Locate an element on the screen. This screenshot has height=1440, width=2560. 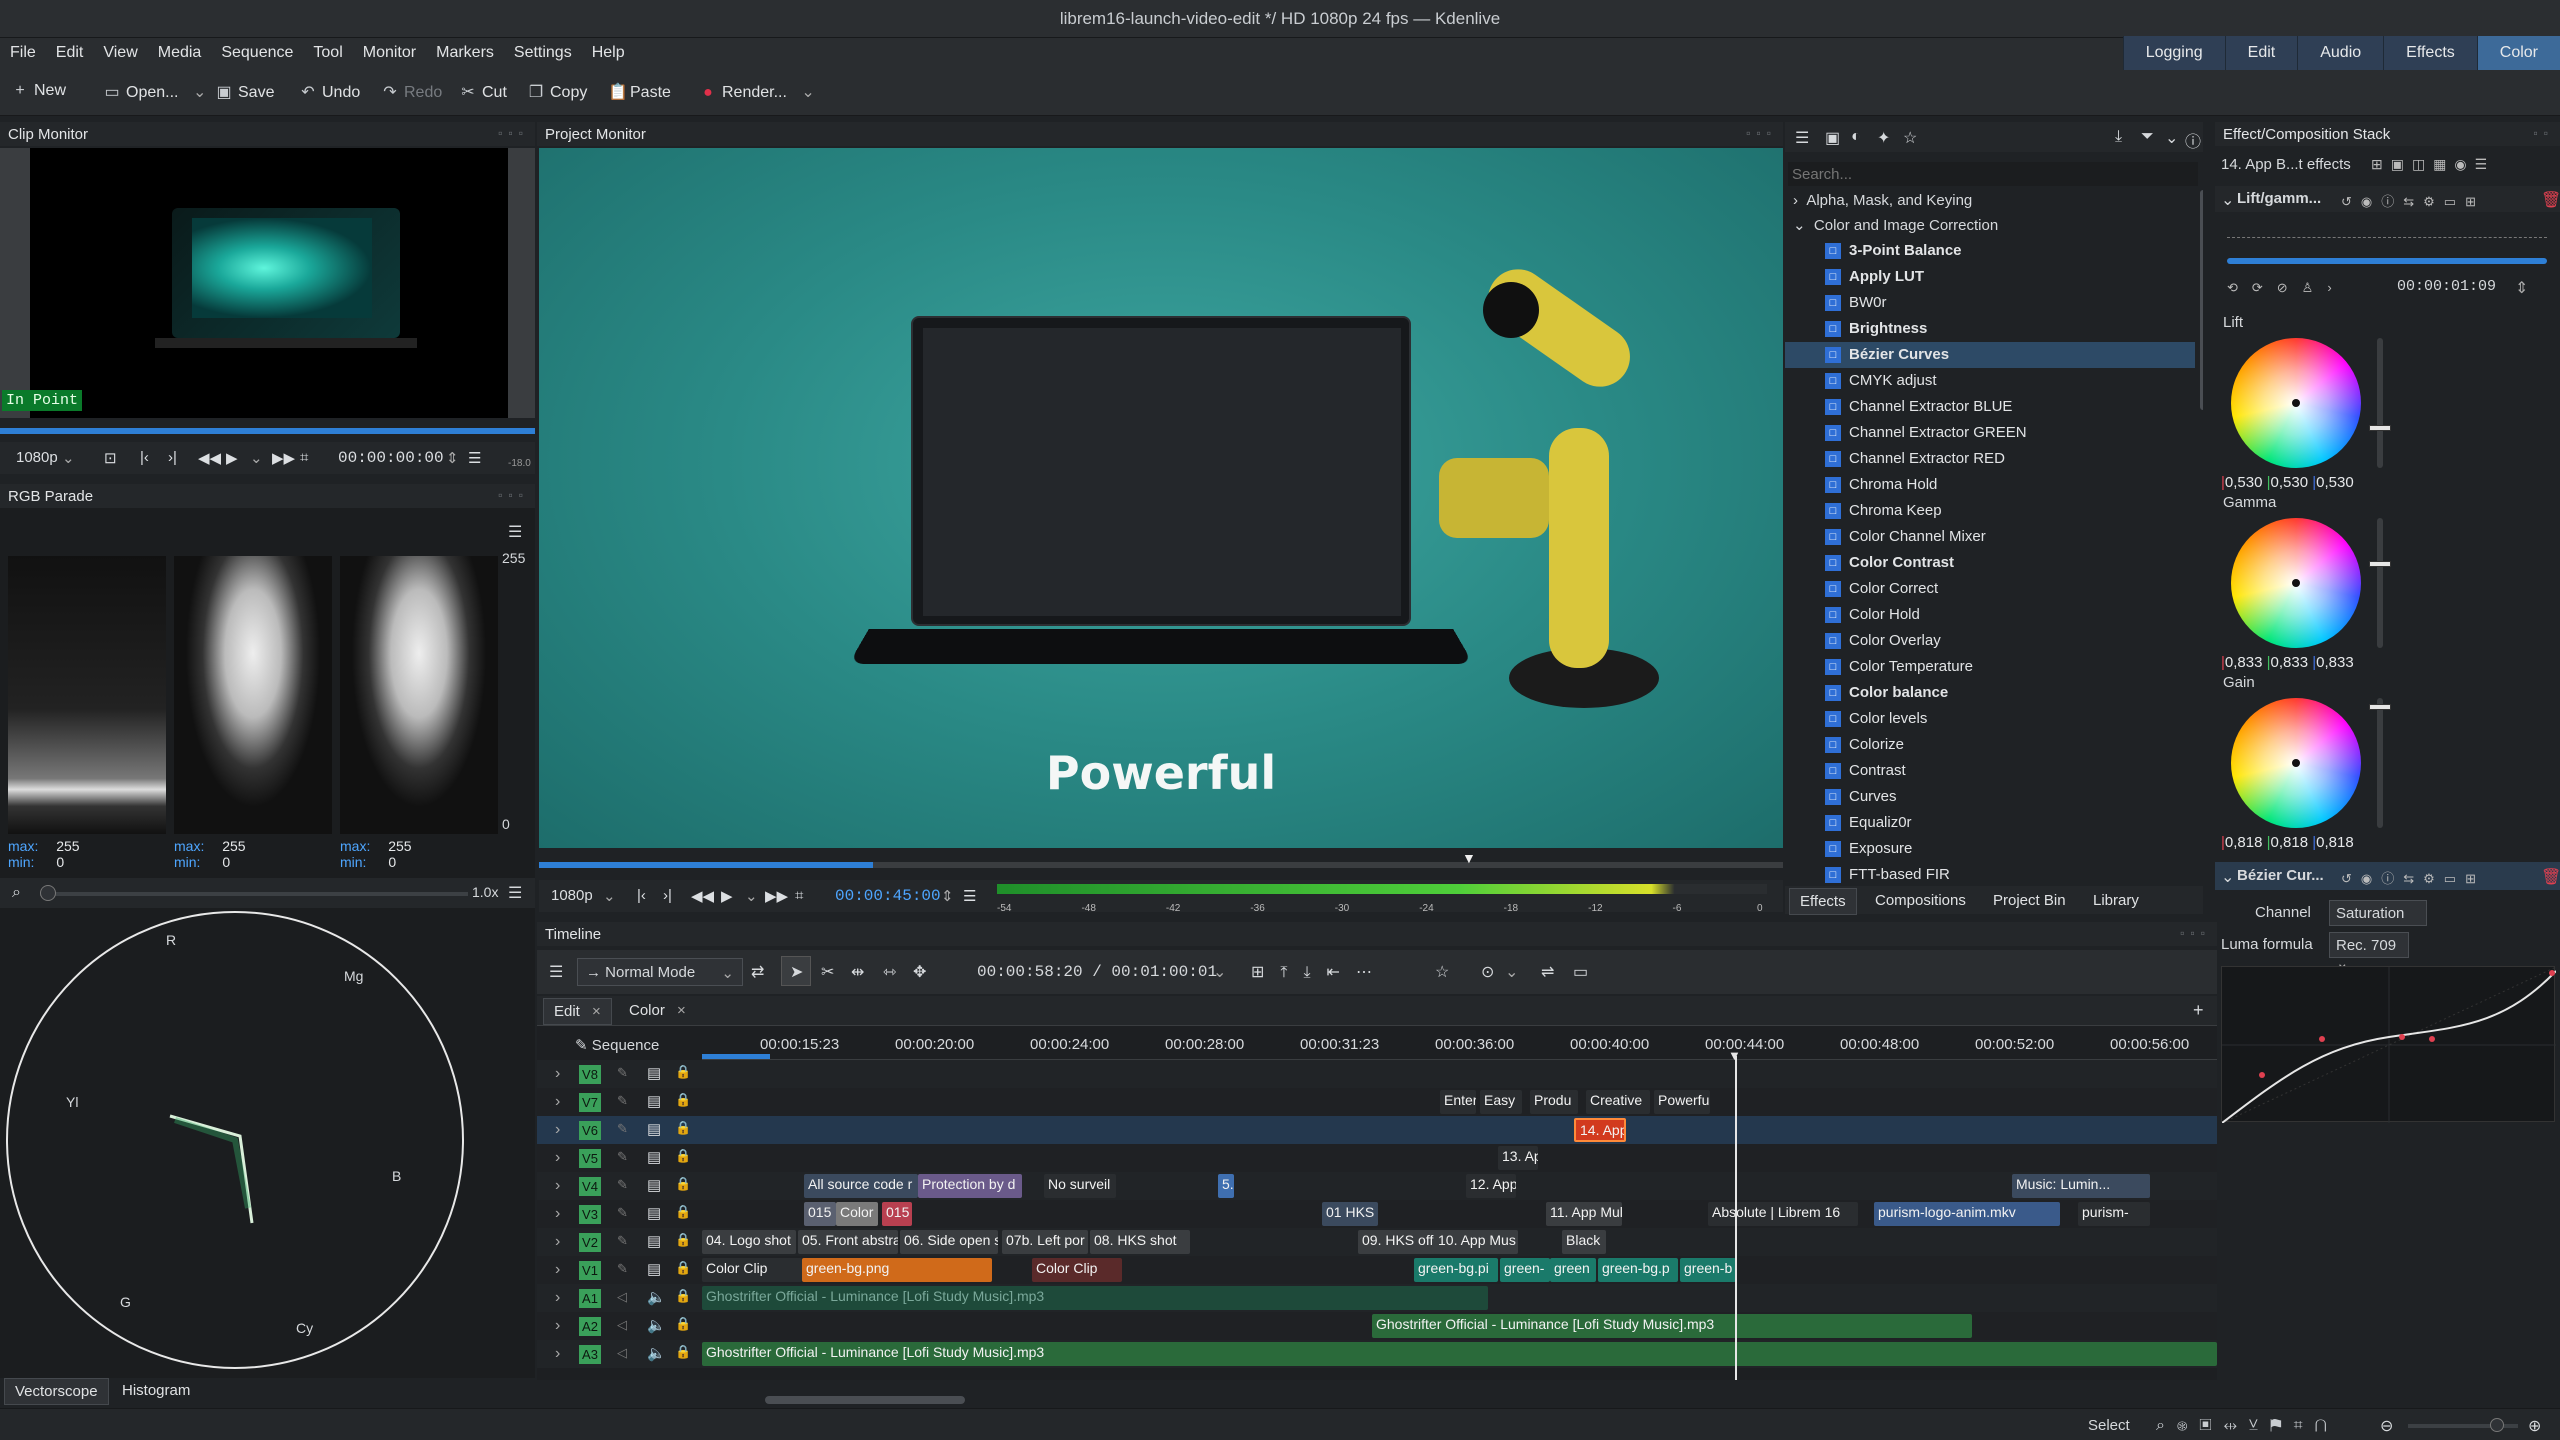
lift-color-wheel is located at coordinates (2296, 403).